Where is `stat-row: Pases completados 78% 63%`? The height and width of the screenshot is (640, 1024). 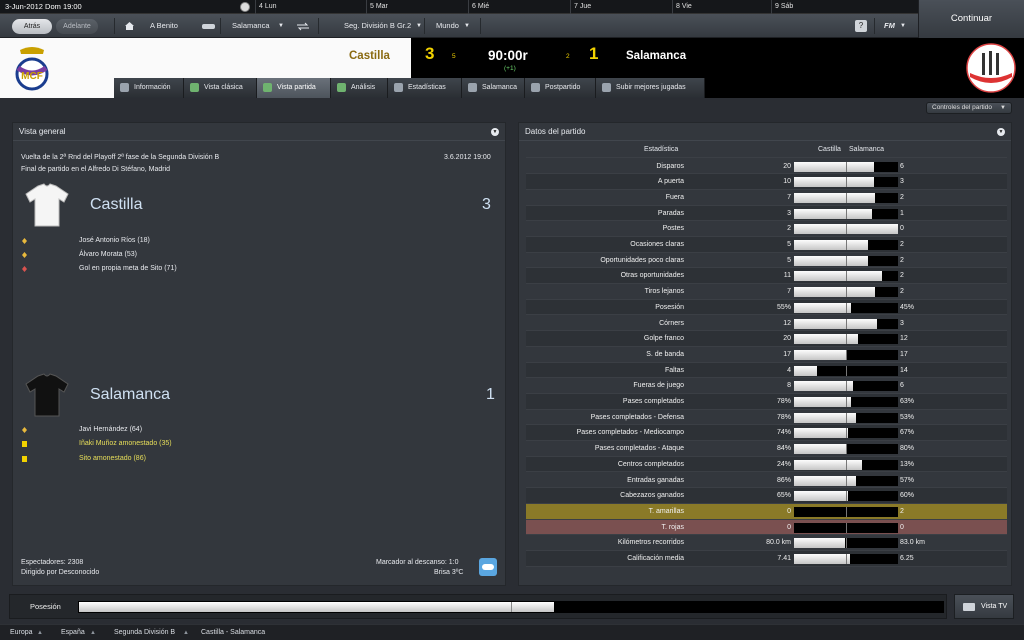 stat-row: Pases completados 78% 63% is located at coordinates (766, 402).